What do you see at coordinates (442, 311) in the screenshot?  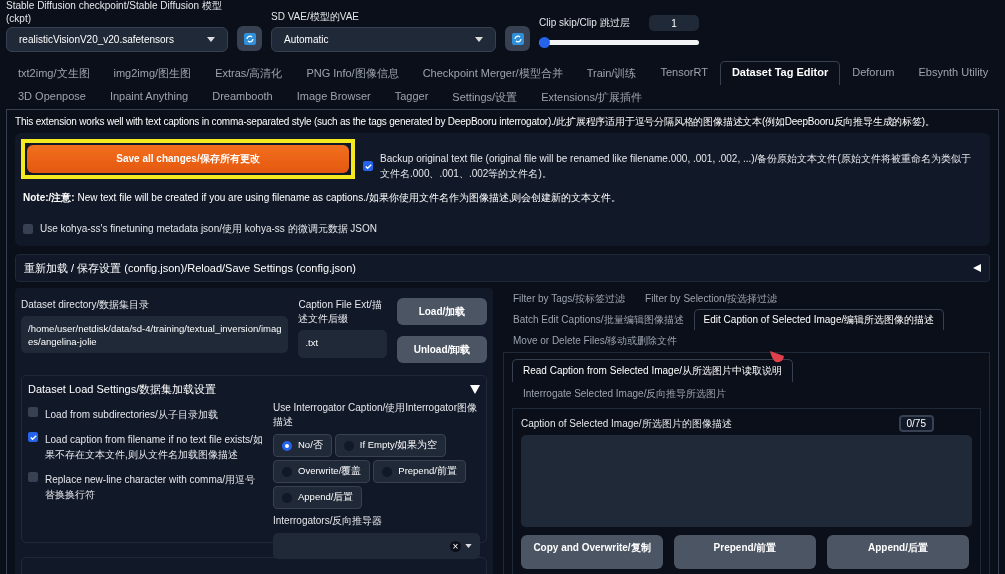 I see `load-button: Load/加载` at bounding box center [442, 311].